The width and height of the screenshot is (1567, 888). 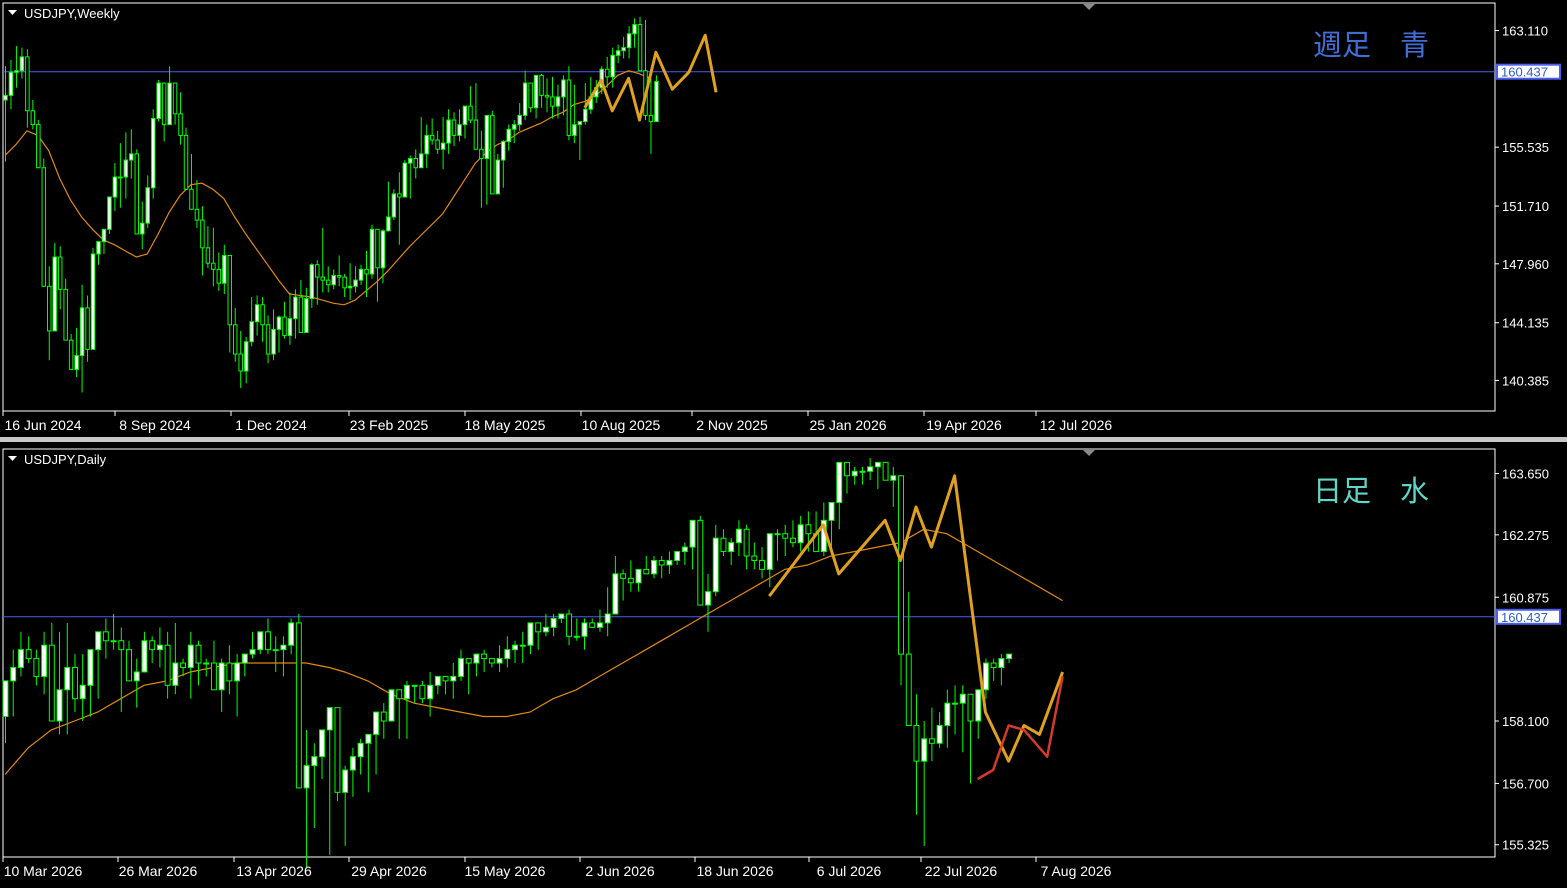 What do you see at coordinates (1524, 72) in the screenshot?
I see `price-tag-label: 160.437` at bounding box center [1524, 72].